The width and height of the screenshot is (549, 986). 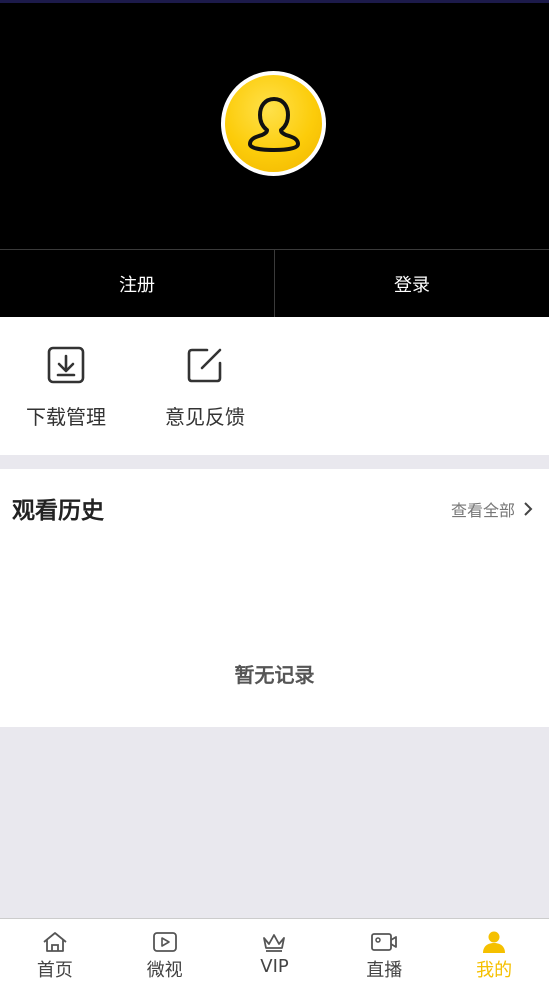 I want to click on crown-icon, so click(x=274, y=943).